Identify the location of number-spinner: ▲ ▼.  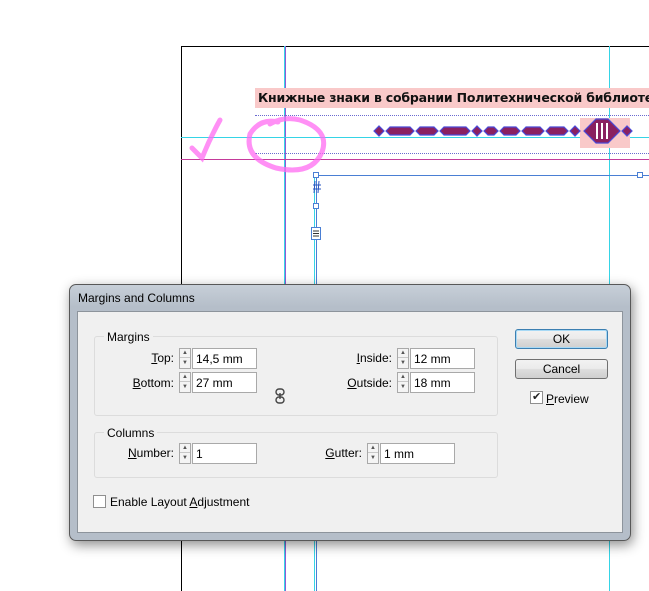
(185, 453).